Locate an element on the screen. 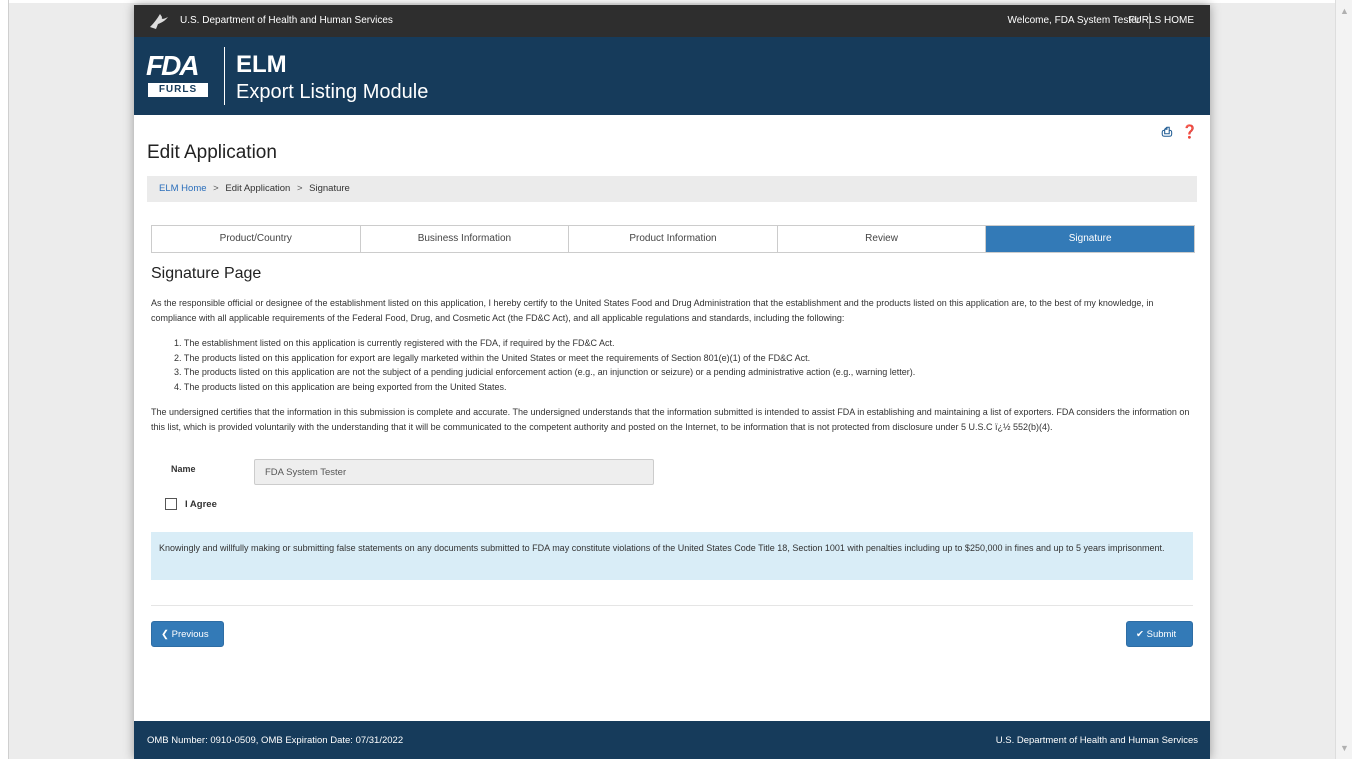  fda-furls-logo: FDA FURLS is located at coordinates (179, 77).